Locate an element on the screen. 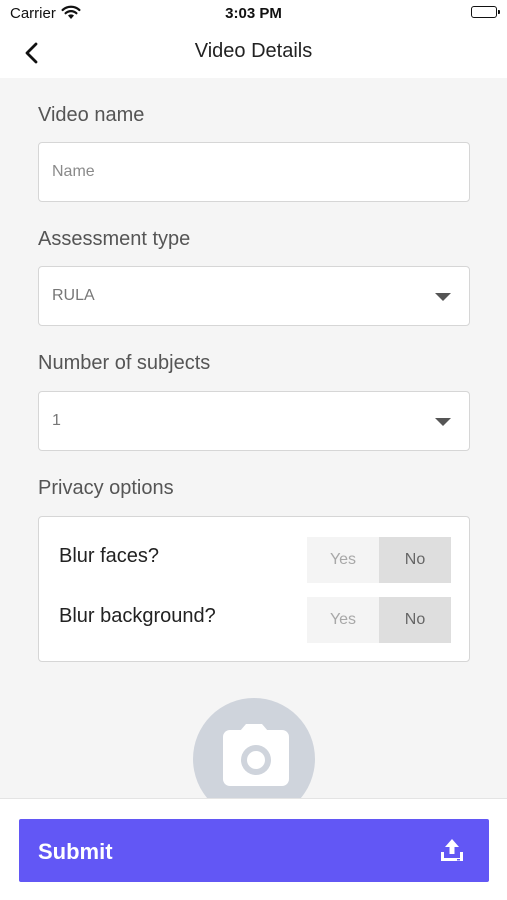  subjects-value: 1 is located at coordinates (56, 420).